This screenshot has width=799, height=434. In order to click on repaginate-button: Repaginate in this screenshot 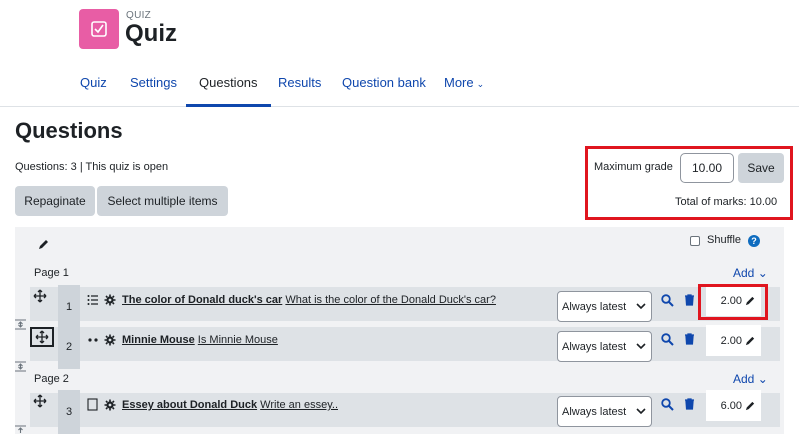, I will do `click(55, 201)`.